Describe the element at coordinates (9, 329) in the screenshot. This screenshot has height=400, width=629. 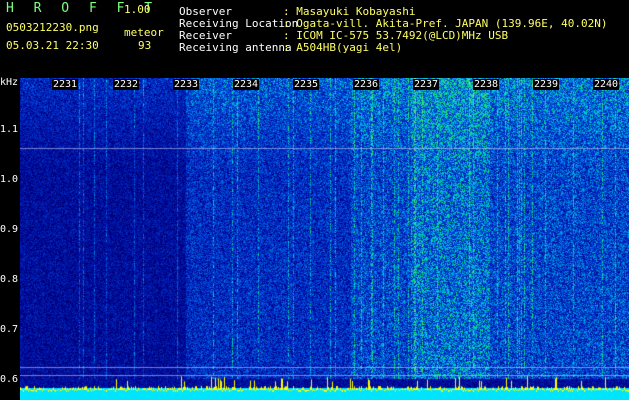
I see `y-tick-label: 0.7` at that location.